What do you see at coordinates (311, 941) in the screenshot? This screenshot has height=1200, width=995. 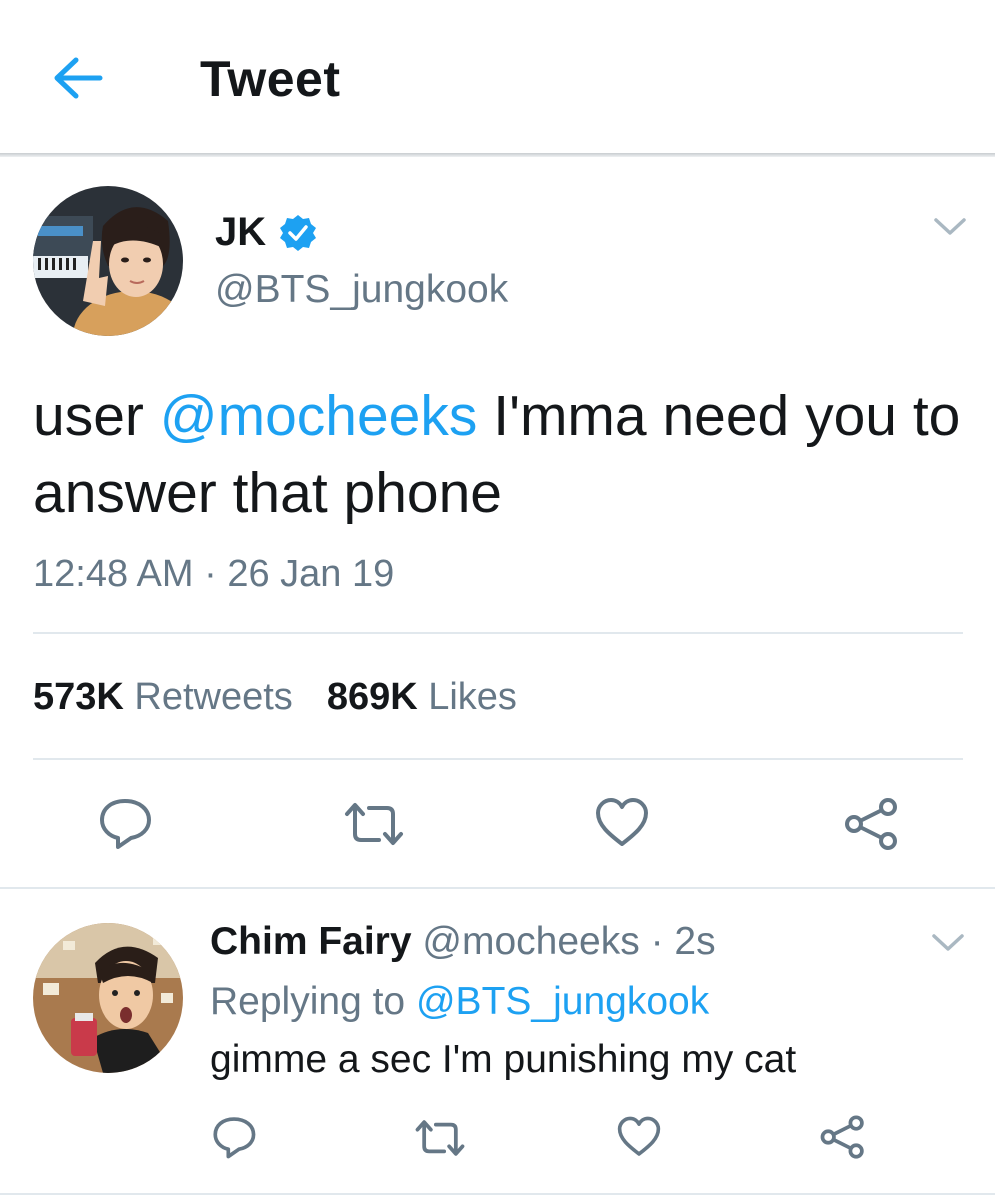 I see `reply-author-name: Chim Fairy` at bounding box center [311, 941].